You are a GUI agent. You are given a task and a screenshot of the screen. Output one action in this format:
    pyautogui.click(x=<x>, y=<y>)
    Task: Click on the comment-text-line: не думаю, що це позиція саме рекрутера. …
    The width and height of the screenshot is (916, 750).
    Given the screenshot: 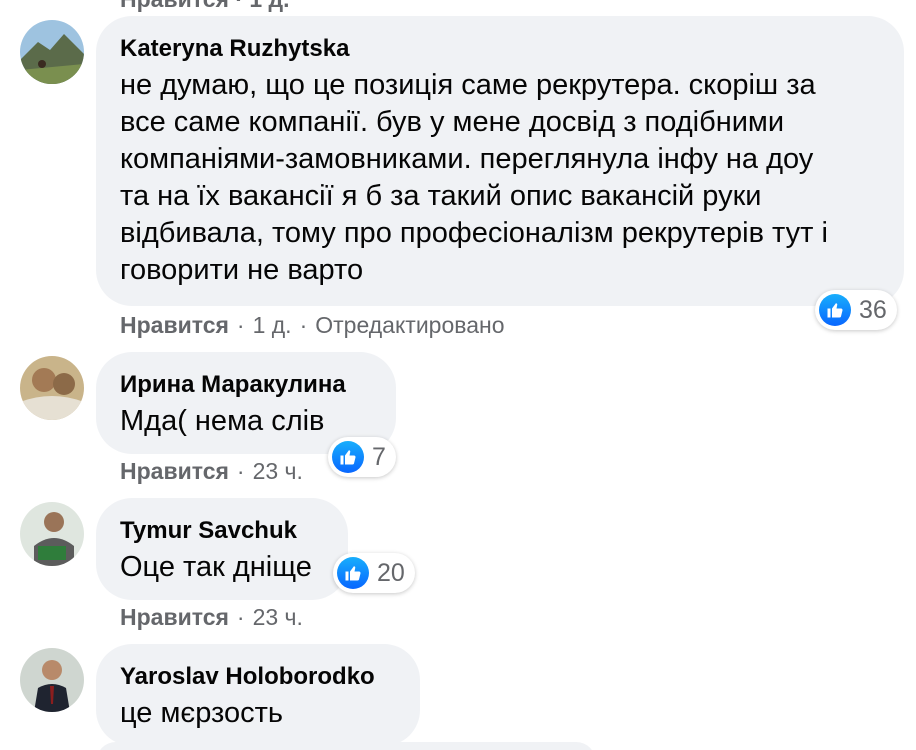 What is the action you would take?
    pyautogui.click(x=468, y=85)
    